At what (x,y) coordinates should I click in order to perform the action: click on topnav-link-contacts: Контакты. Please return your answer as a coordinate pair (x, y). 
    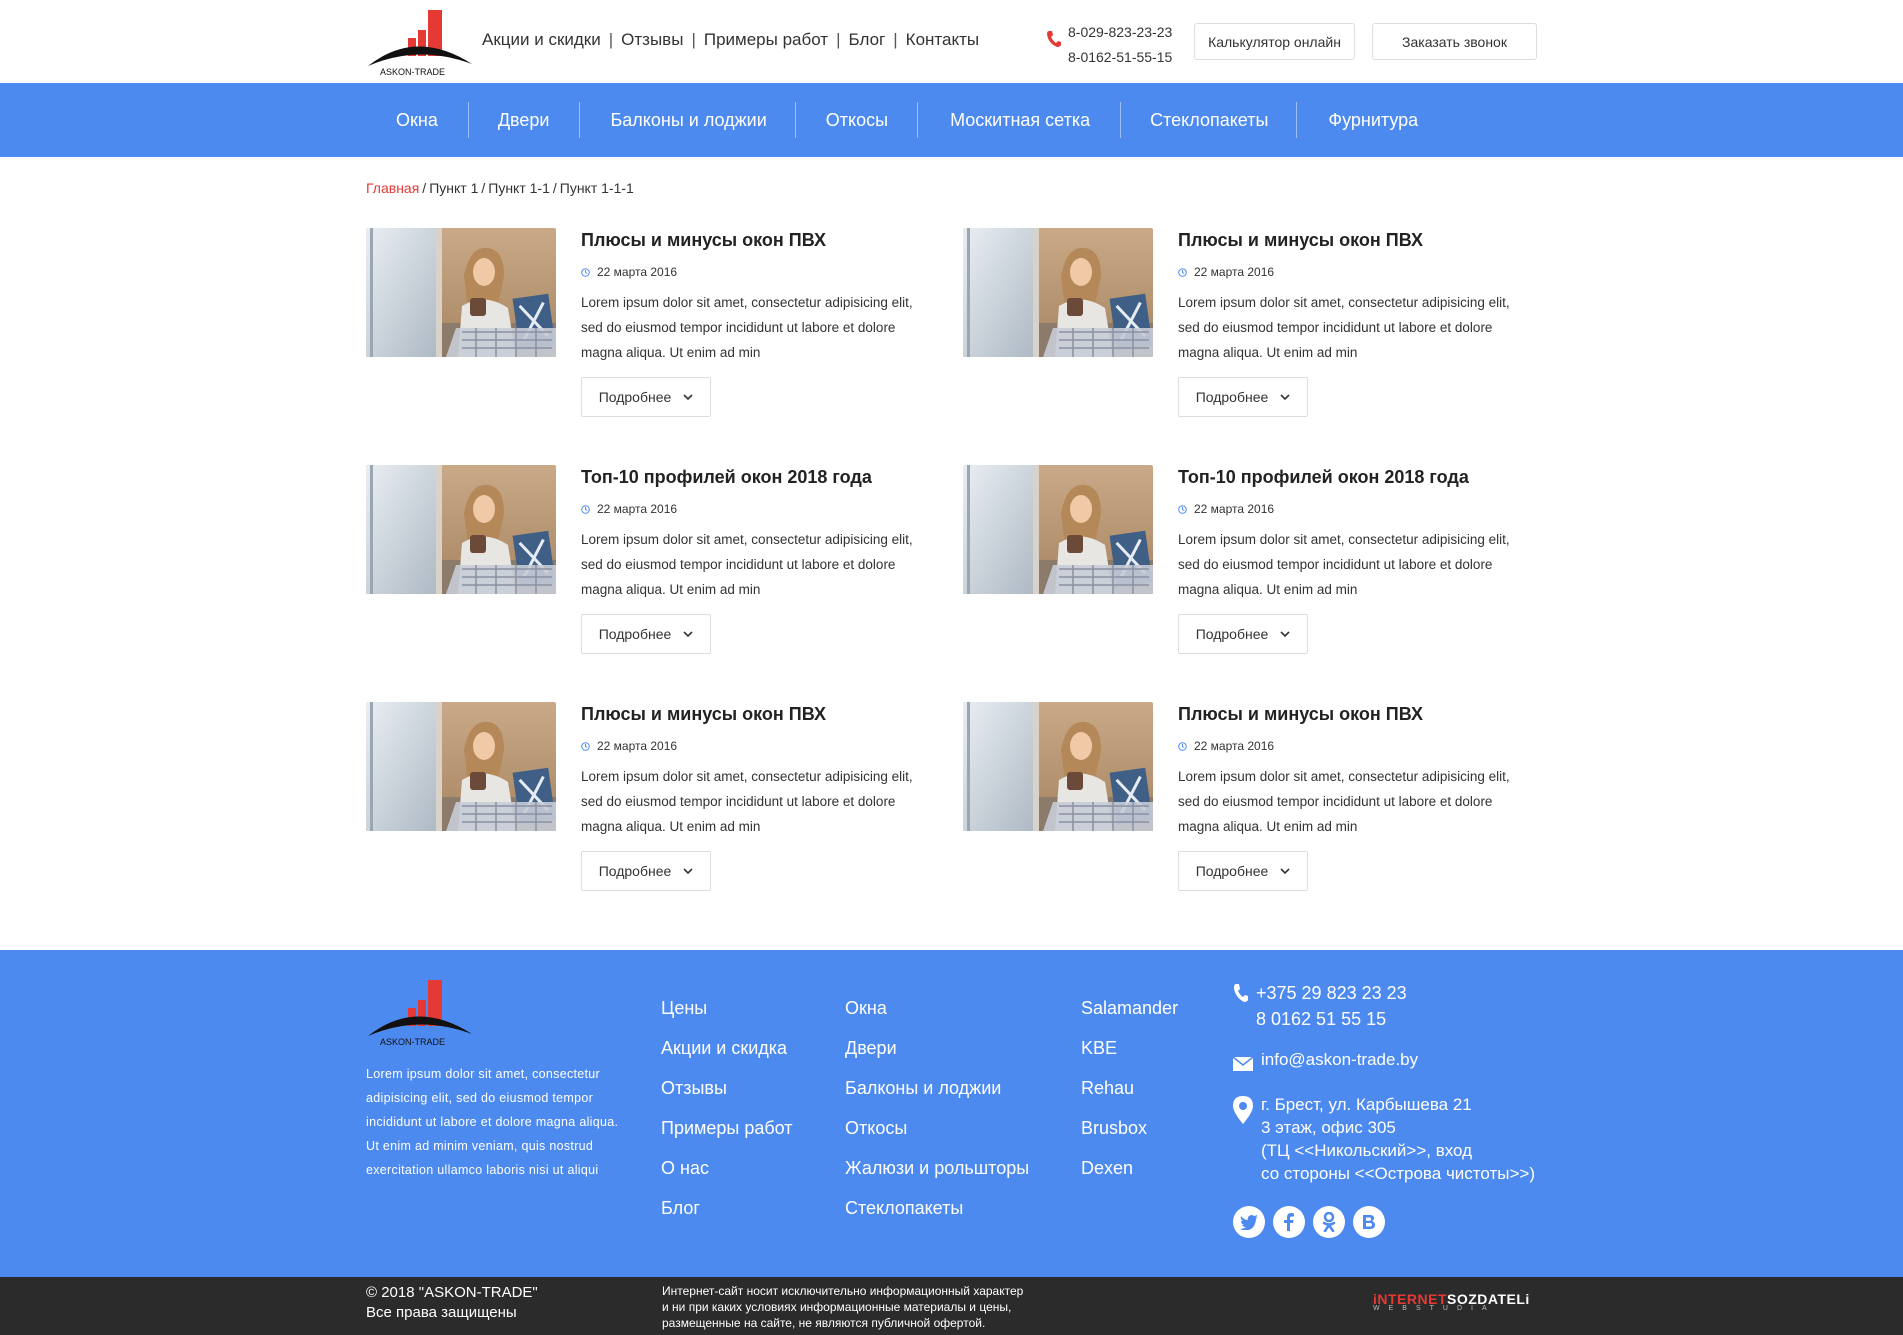
    Looking at the image, I should click on (942, 40).